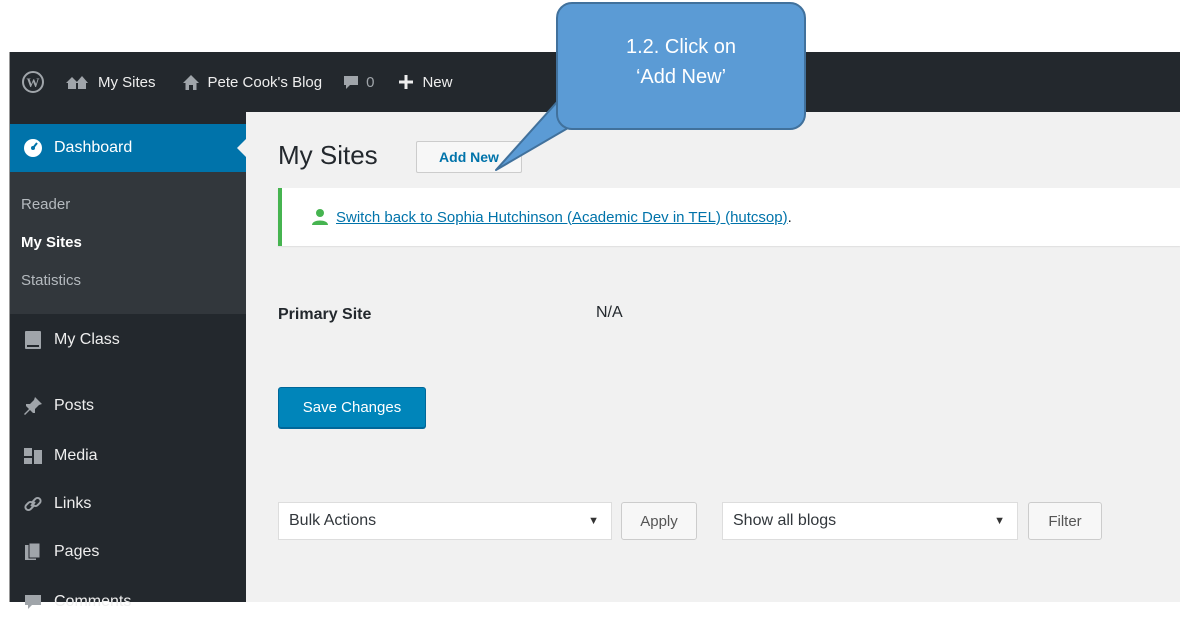  Describe the element at coordinates (33, 148) in the screenshot. I see `dashboard-icon` at that location.